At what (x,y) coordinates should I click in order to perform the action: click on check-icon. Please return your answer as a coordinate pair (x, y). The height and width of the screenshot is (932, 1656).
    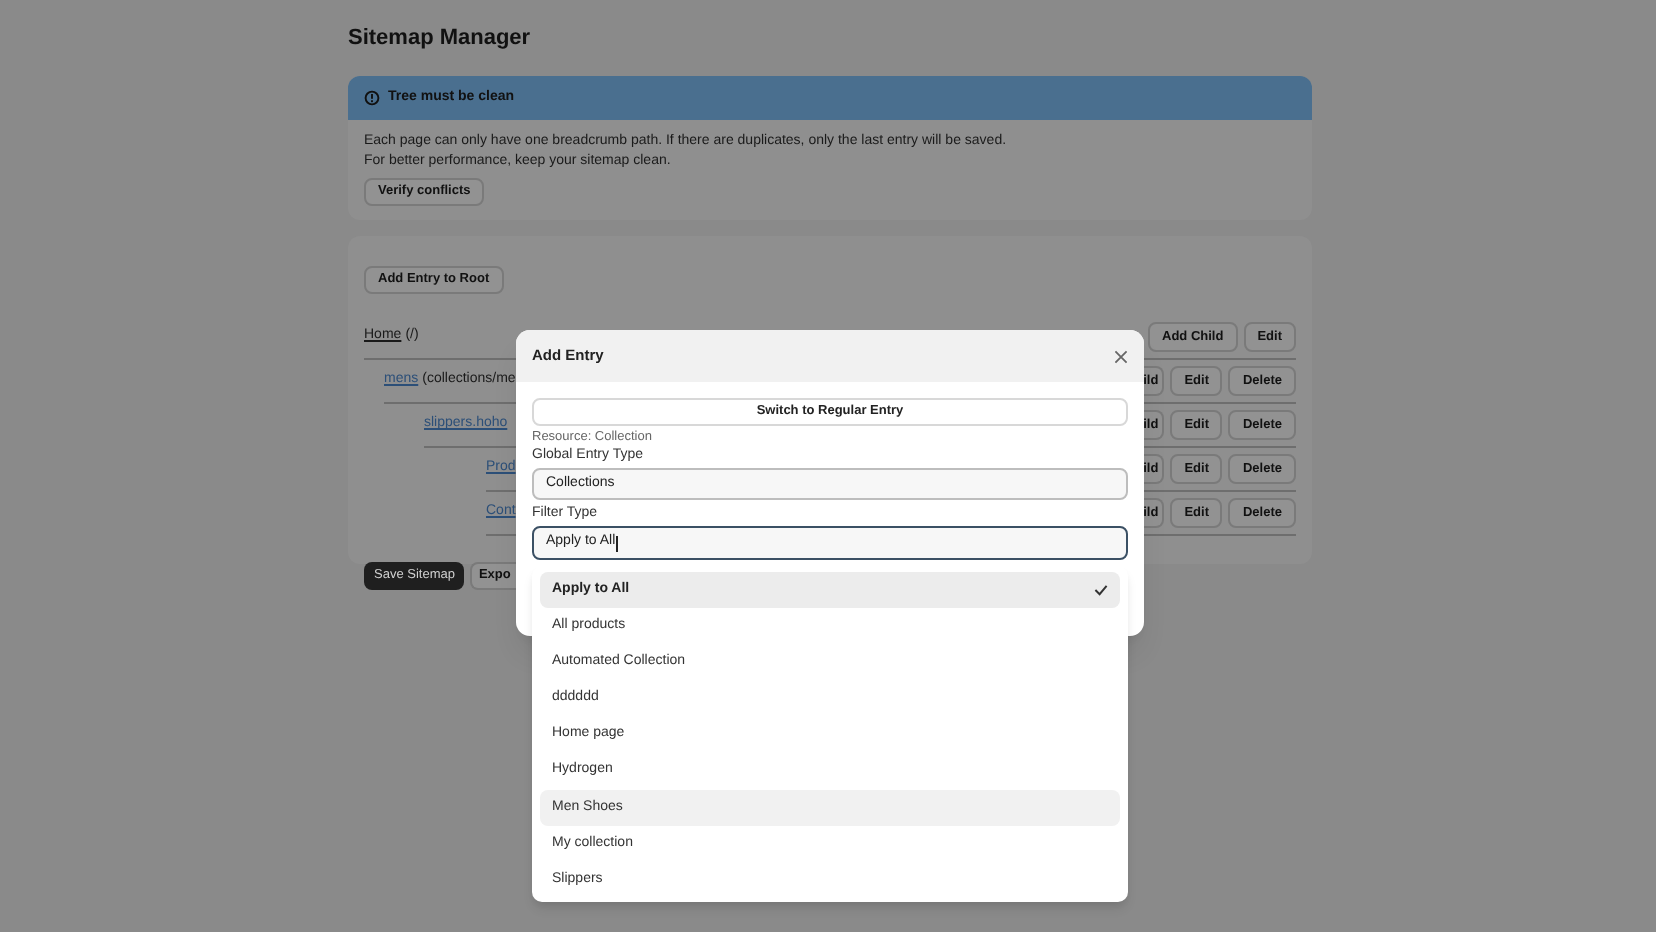
    Looking at the image, I should click on (1101, 589).